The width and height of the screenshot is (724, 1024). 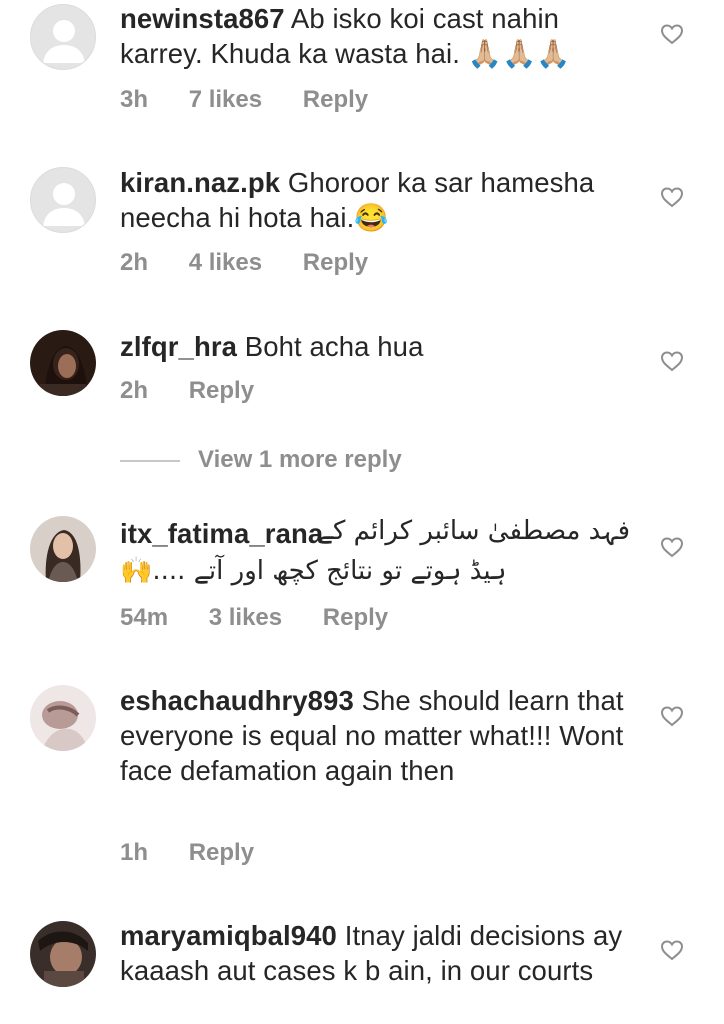 I want to click on comment-meta: 2h Reply, so click(x=204, y=391).